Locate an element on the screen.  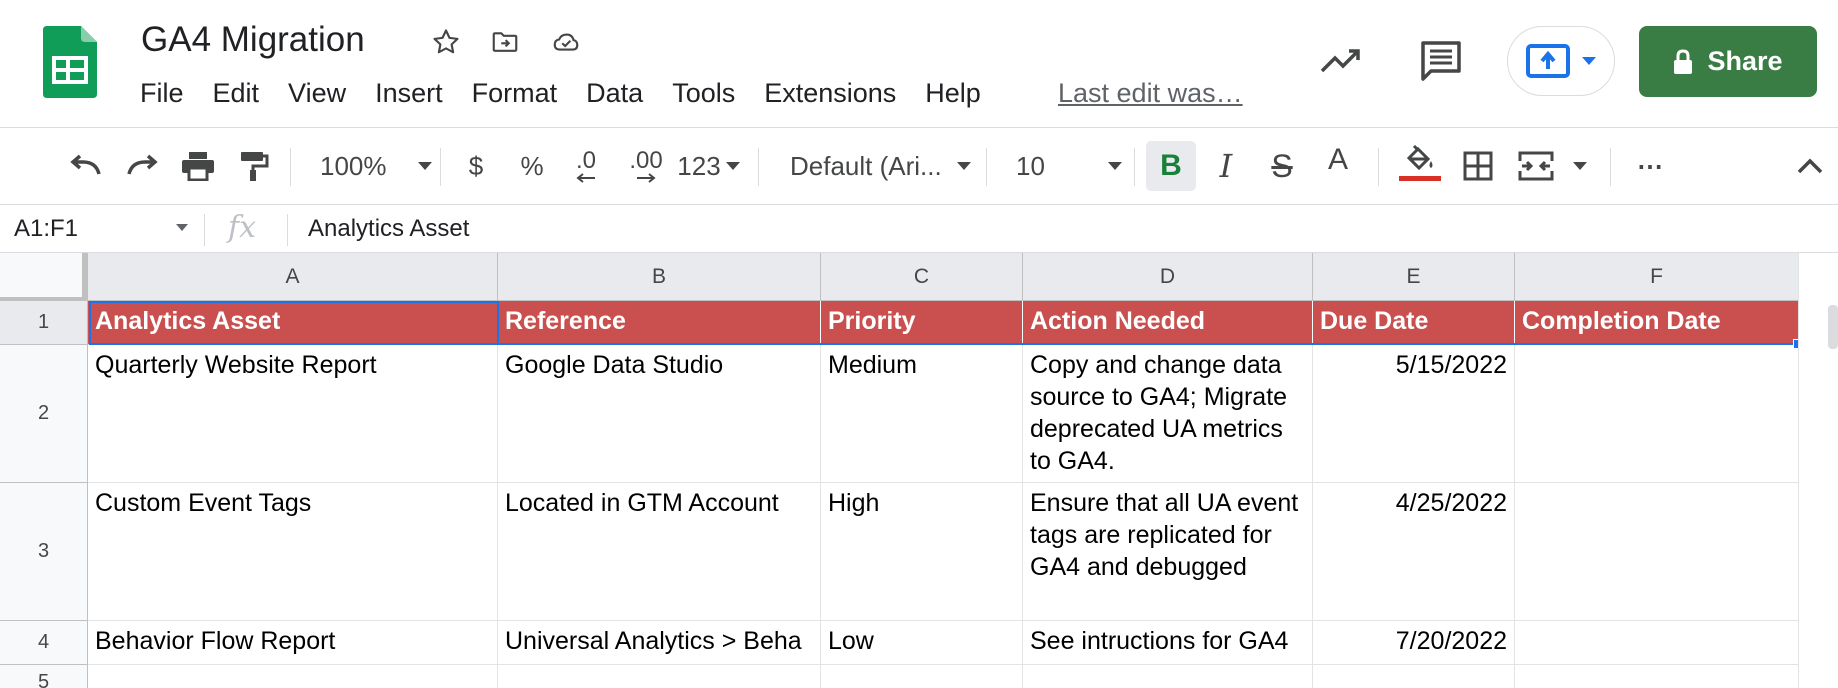
cell-c1: Priority is located at coordinates (922, 323).